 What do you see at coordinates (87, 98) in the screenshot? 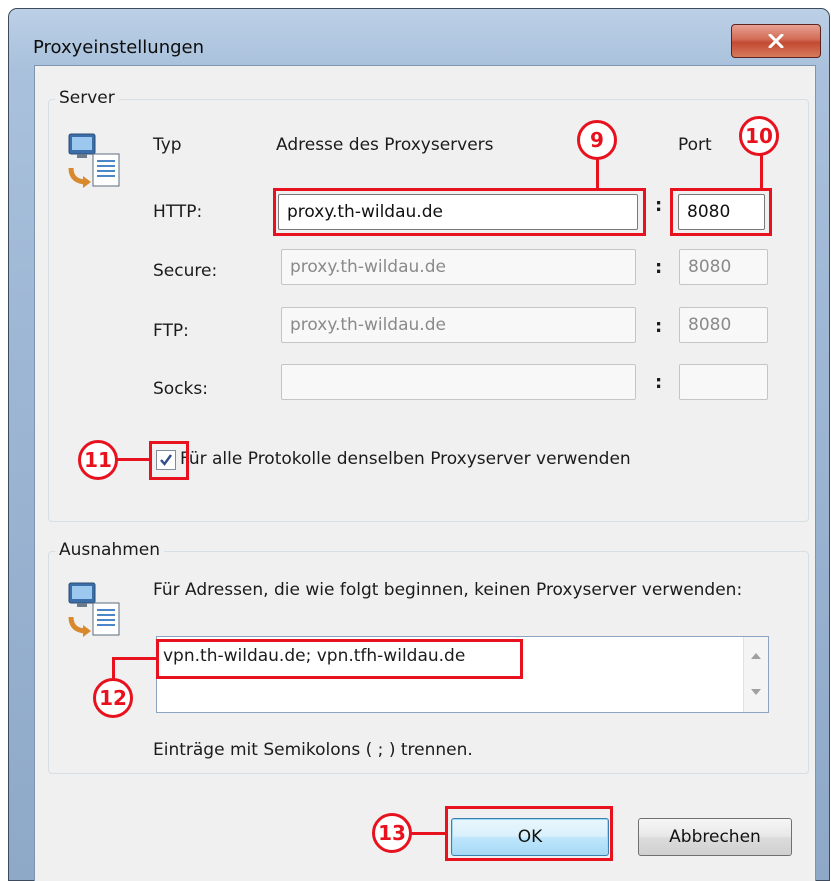
I see `server-legend: Server` at bounding box center [87, 98].